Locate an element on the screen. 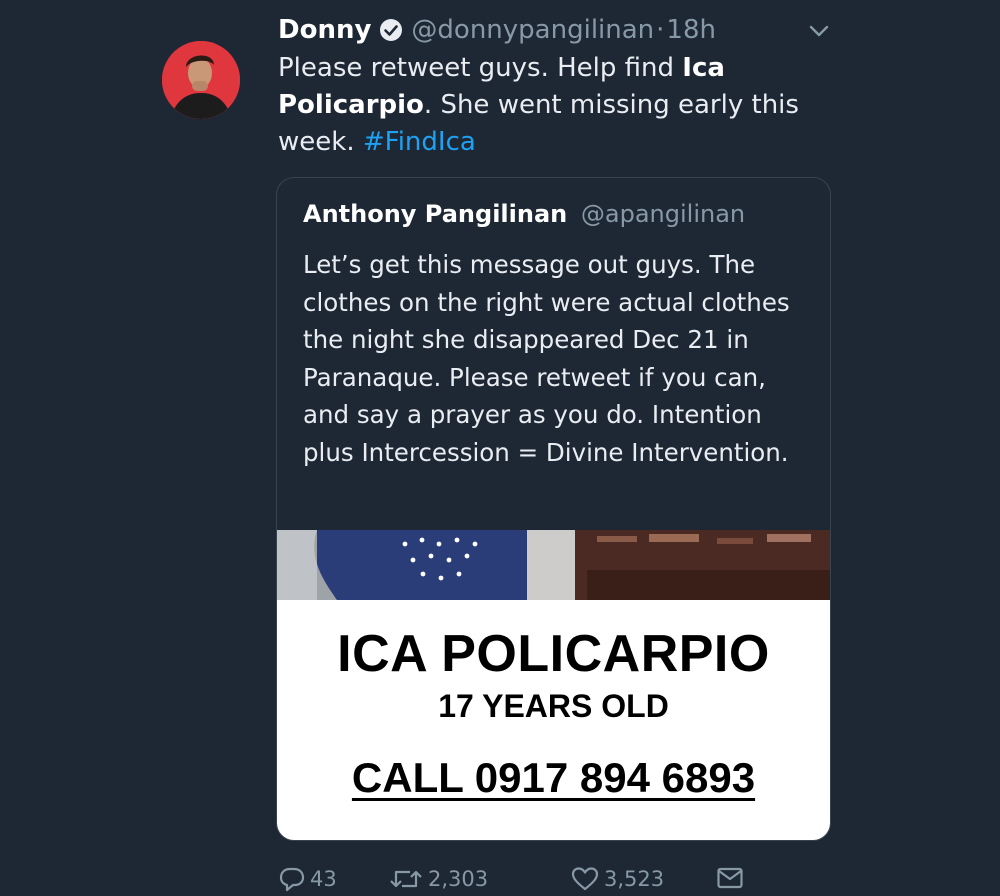  retweet-count: 2,303 is located at coordinates (458, 879).